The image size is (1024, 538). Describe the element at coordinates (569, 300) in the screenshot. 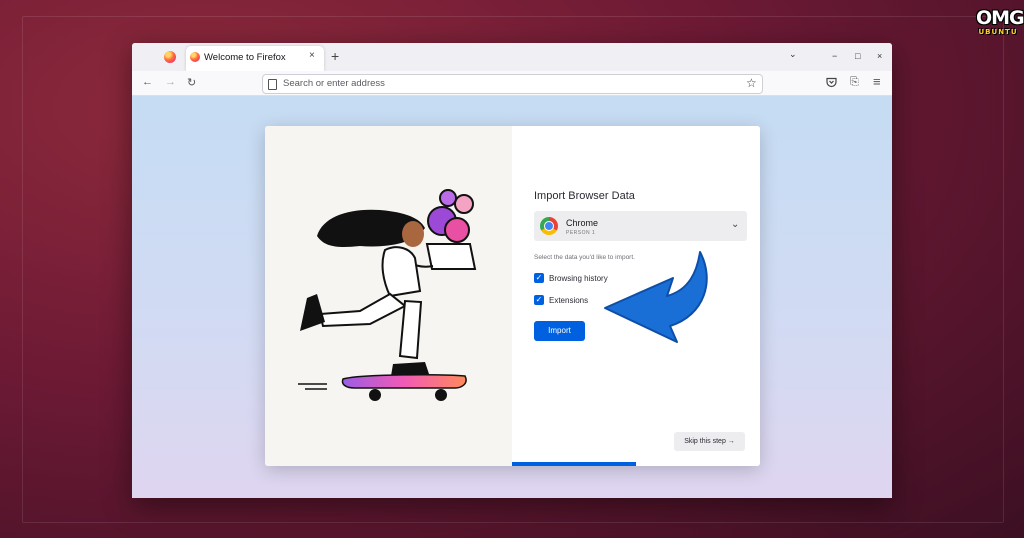

I see `extensions-label: Extensions` at that location.